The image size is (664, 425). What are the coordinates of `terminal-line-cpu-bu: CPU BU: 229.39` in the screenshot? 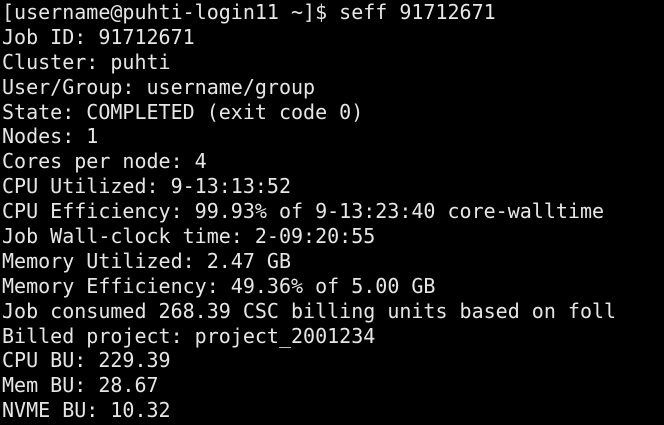 It's located at (86, 360).